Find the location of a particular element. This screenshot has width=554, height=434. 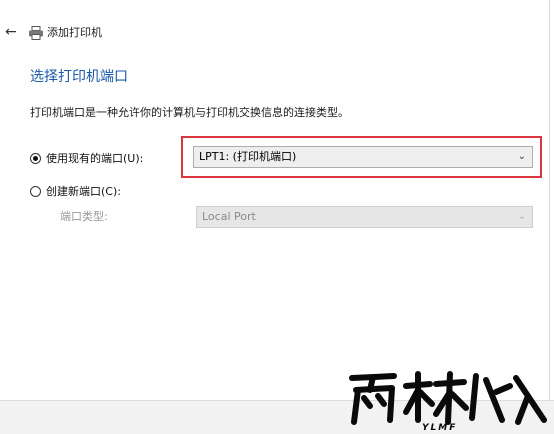

window-right-border is located at coordinates (549, 200).